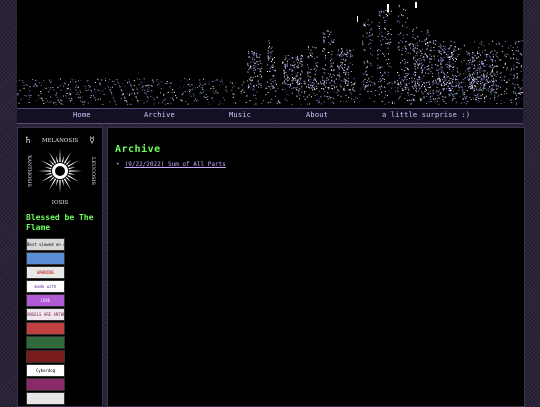 The image size is (540, 407). What do you see at coordinates (45, 272) in the screenshot?
I see `web-badge: WARNING` at bounding box center [45, 272].